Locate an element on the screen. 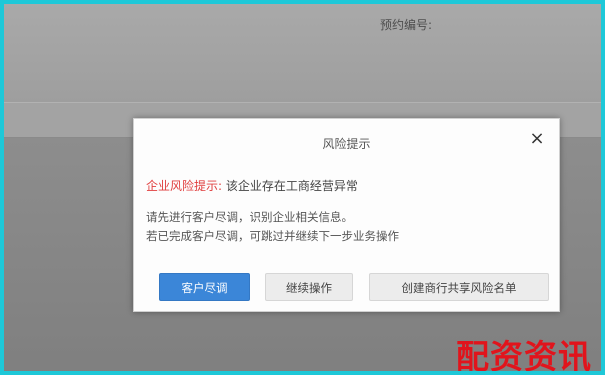 Image resolution: width=605 pixels, height=375 pixels. close-icon: × is located at coordinates (537, 139).